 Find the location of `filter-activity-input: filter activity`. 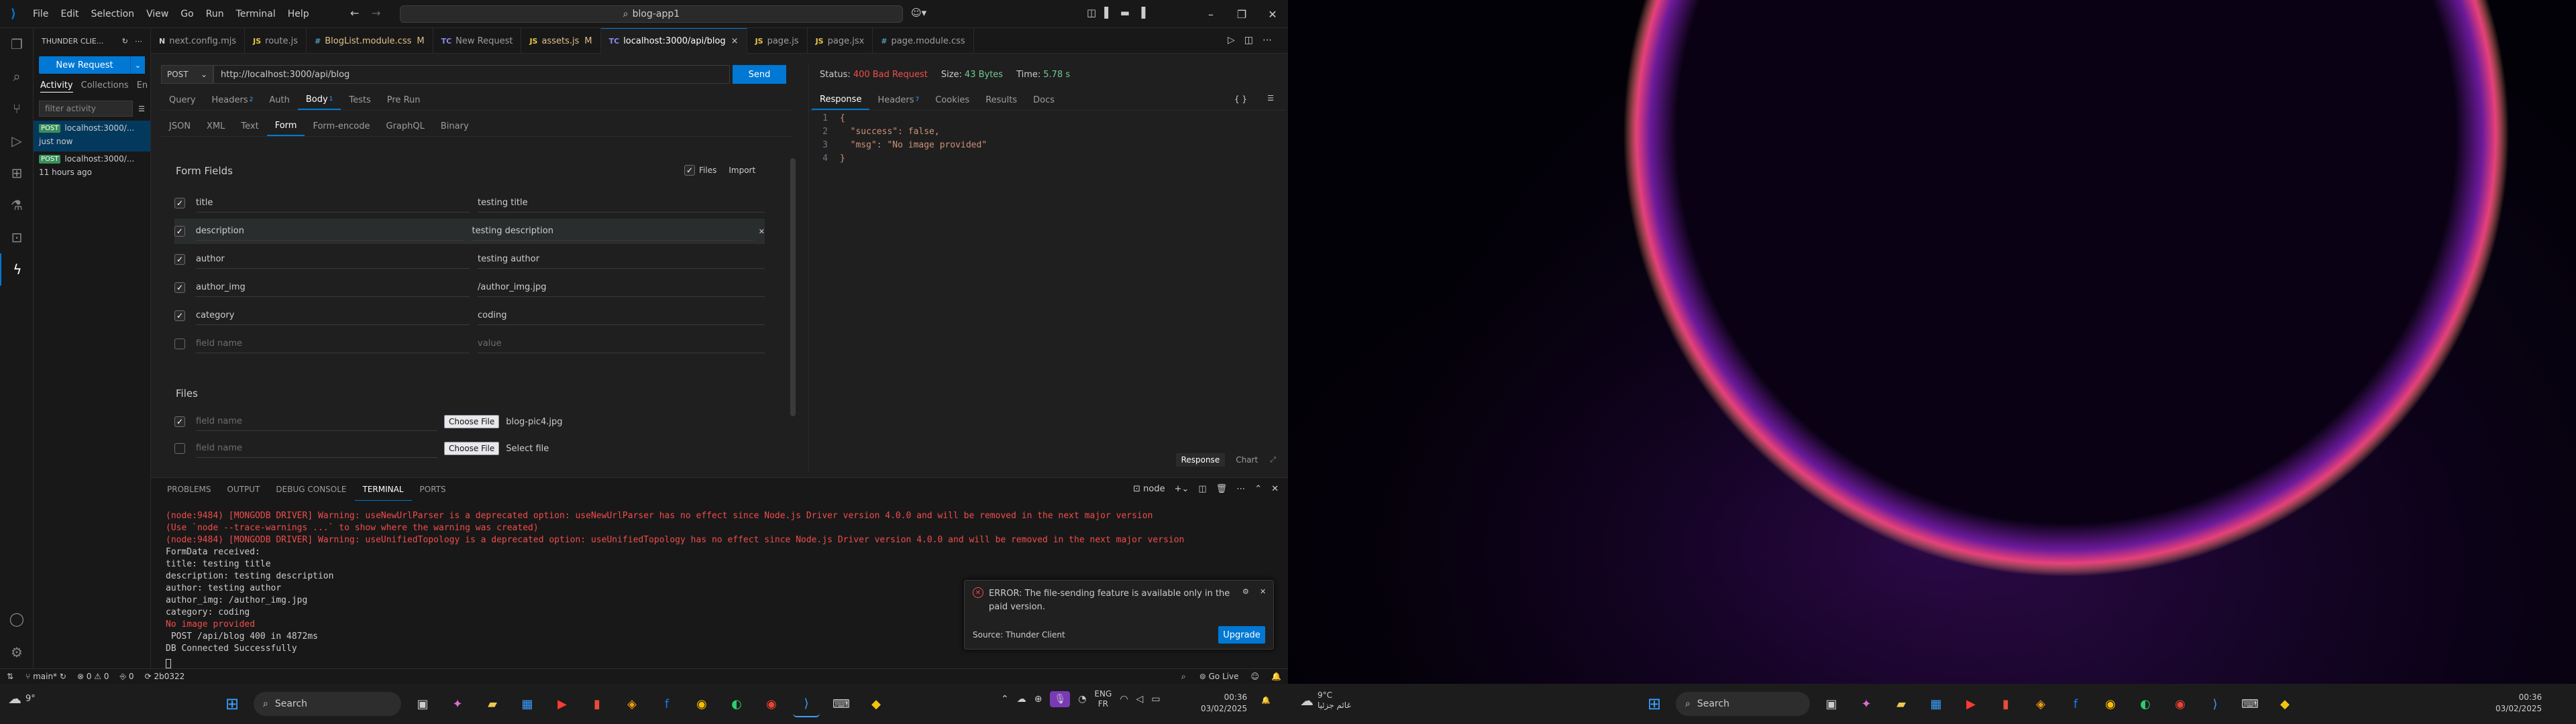

filter-activity-input: filter activity is located at coordinates (86, 109).